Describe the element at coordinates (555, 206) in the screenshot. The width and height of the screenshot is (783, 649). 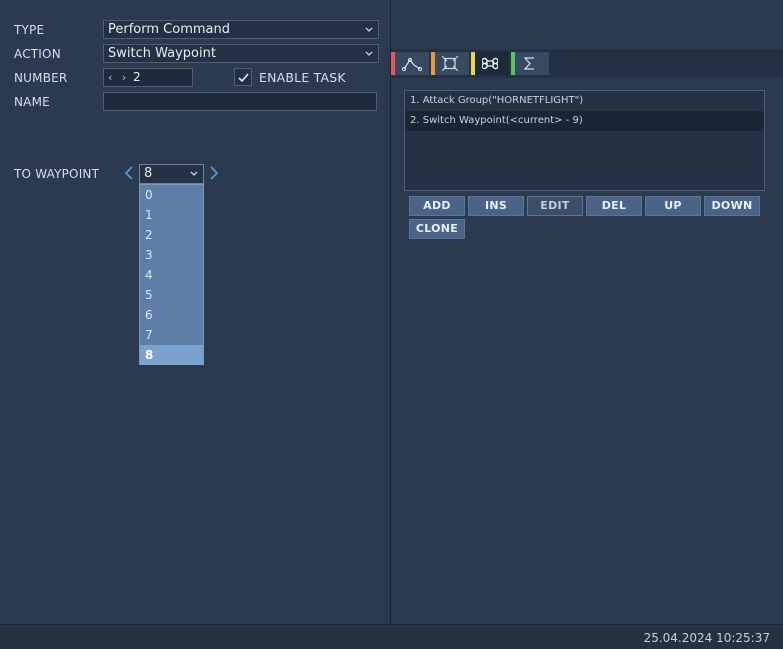
I see `edit-button: EDIT` at that location.